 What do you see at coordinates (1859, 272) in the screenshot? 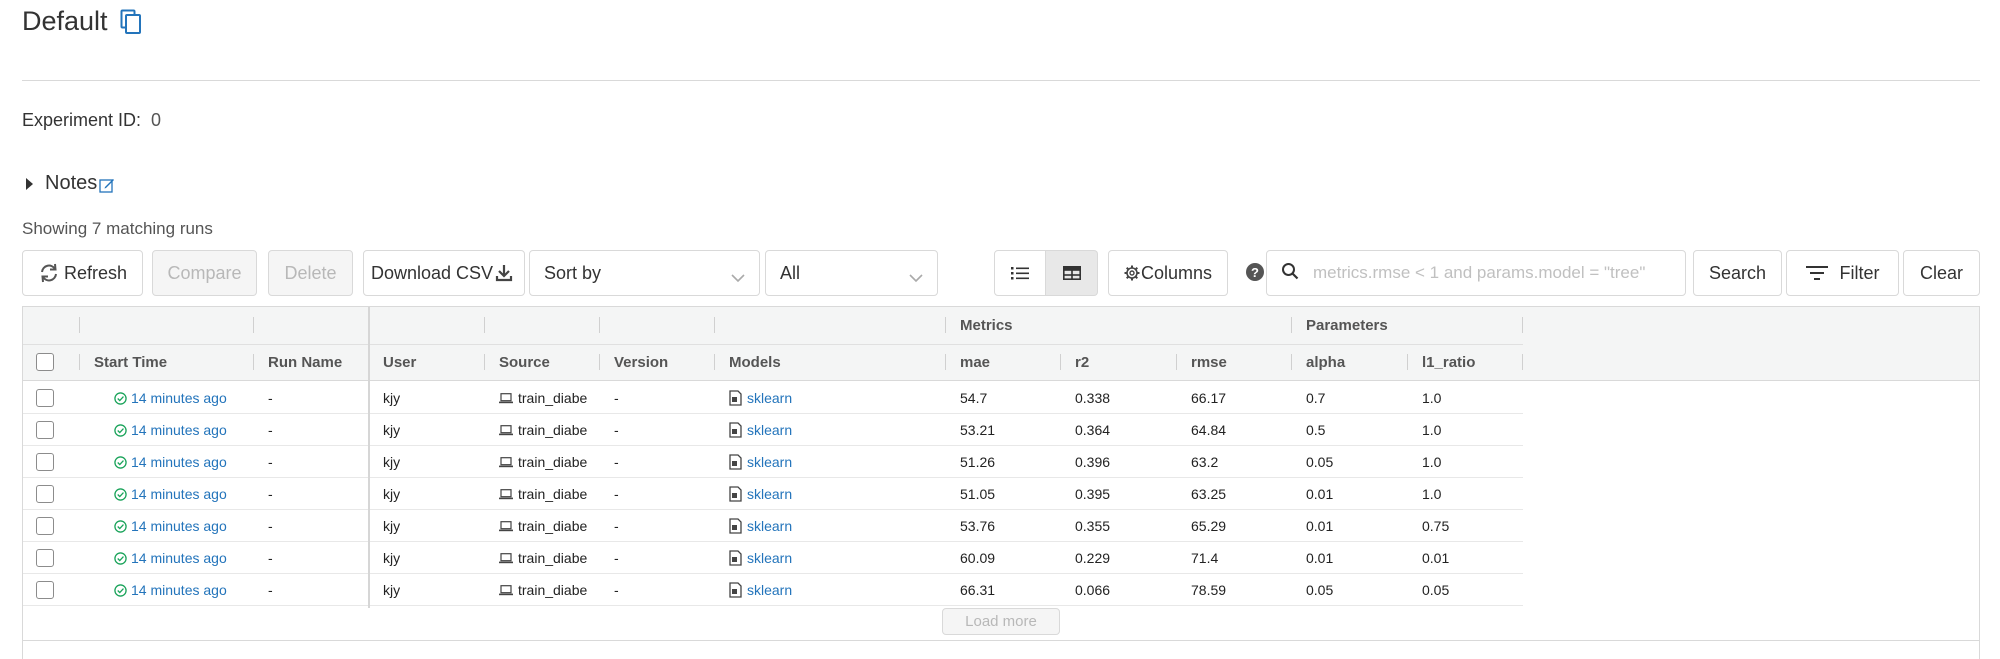
I see `filter-label: Filter` at bounding box center [1859, 272].